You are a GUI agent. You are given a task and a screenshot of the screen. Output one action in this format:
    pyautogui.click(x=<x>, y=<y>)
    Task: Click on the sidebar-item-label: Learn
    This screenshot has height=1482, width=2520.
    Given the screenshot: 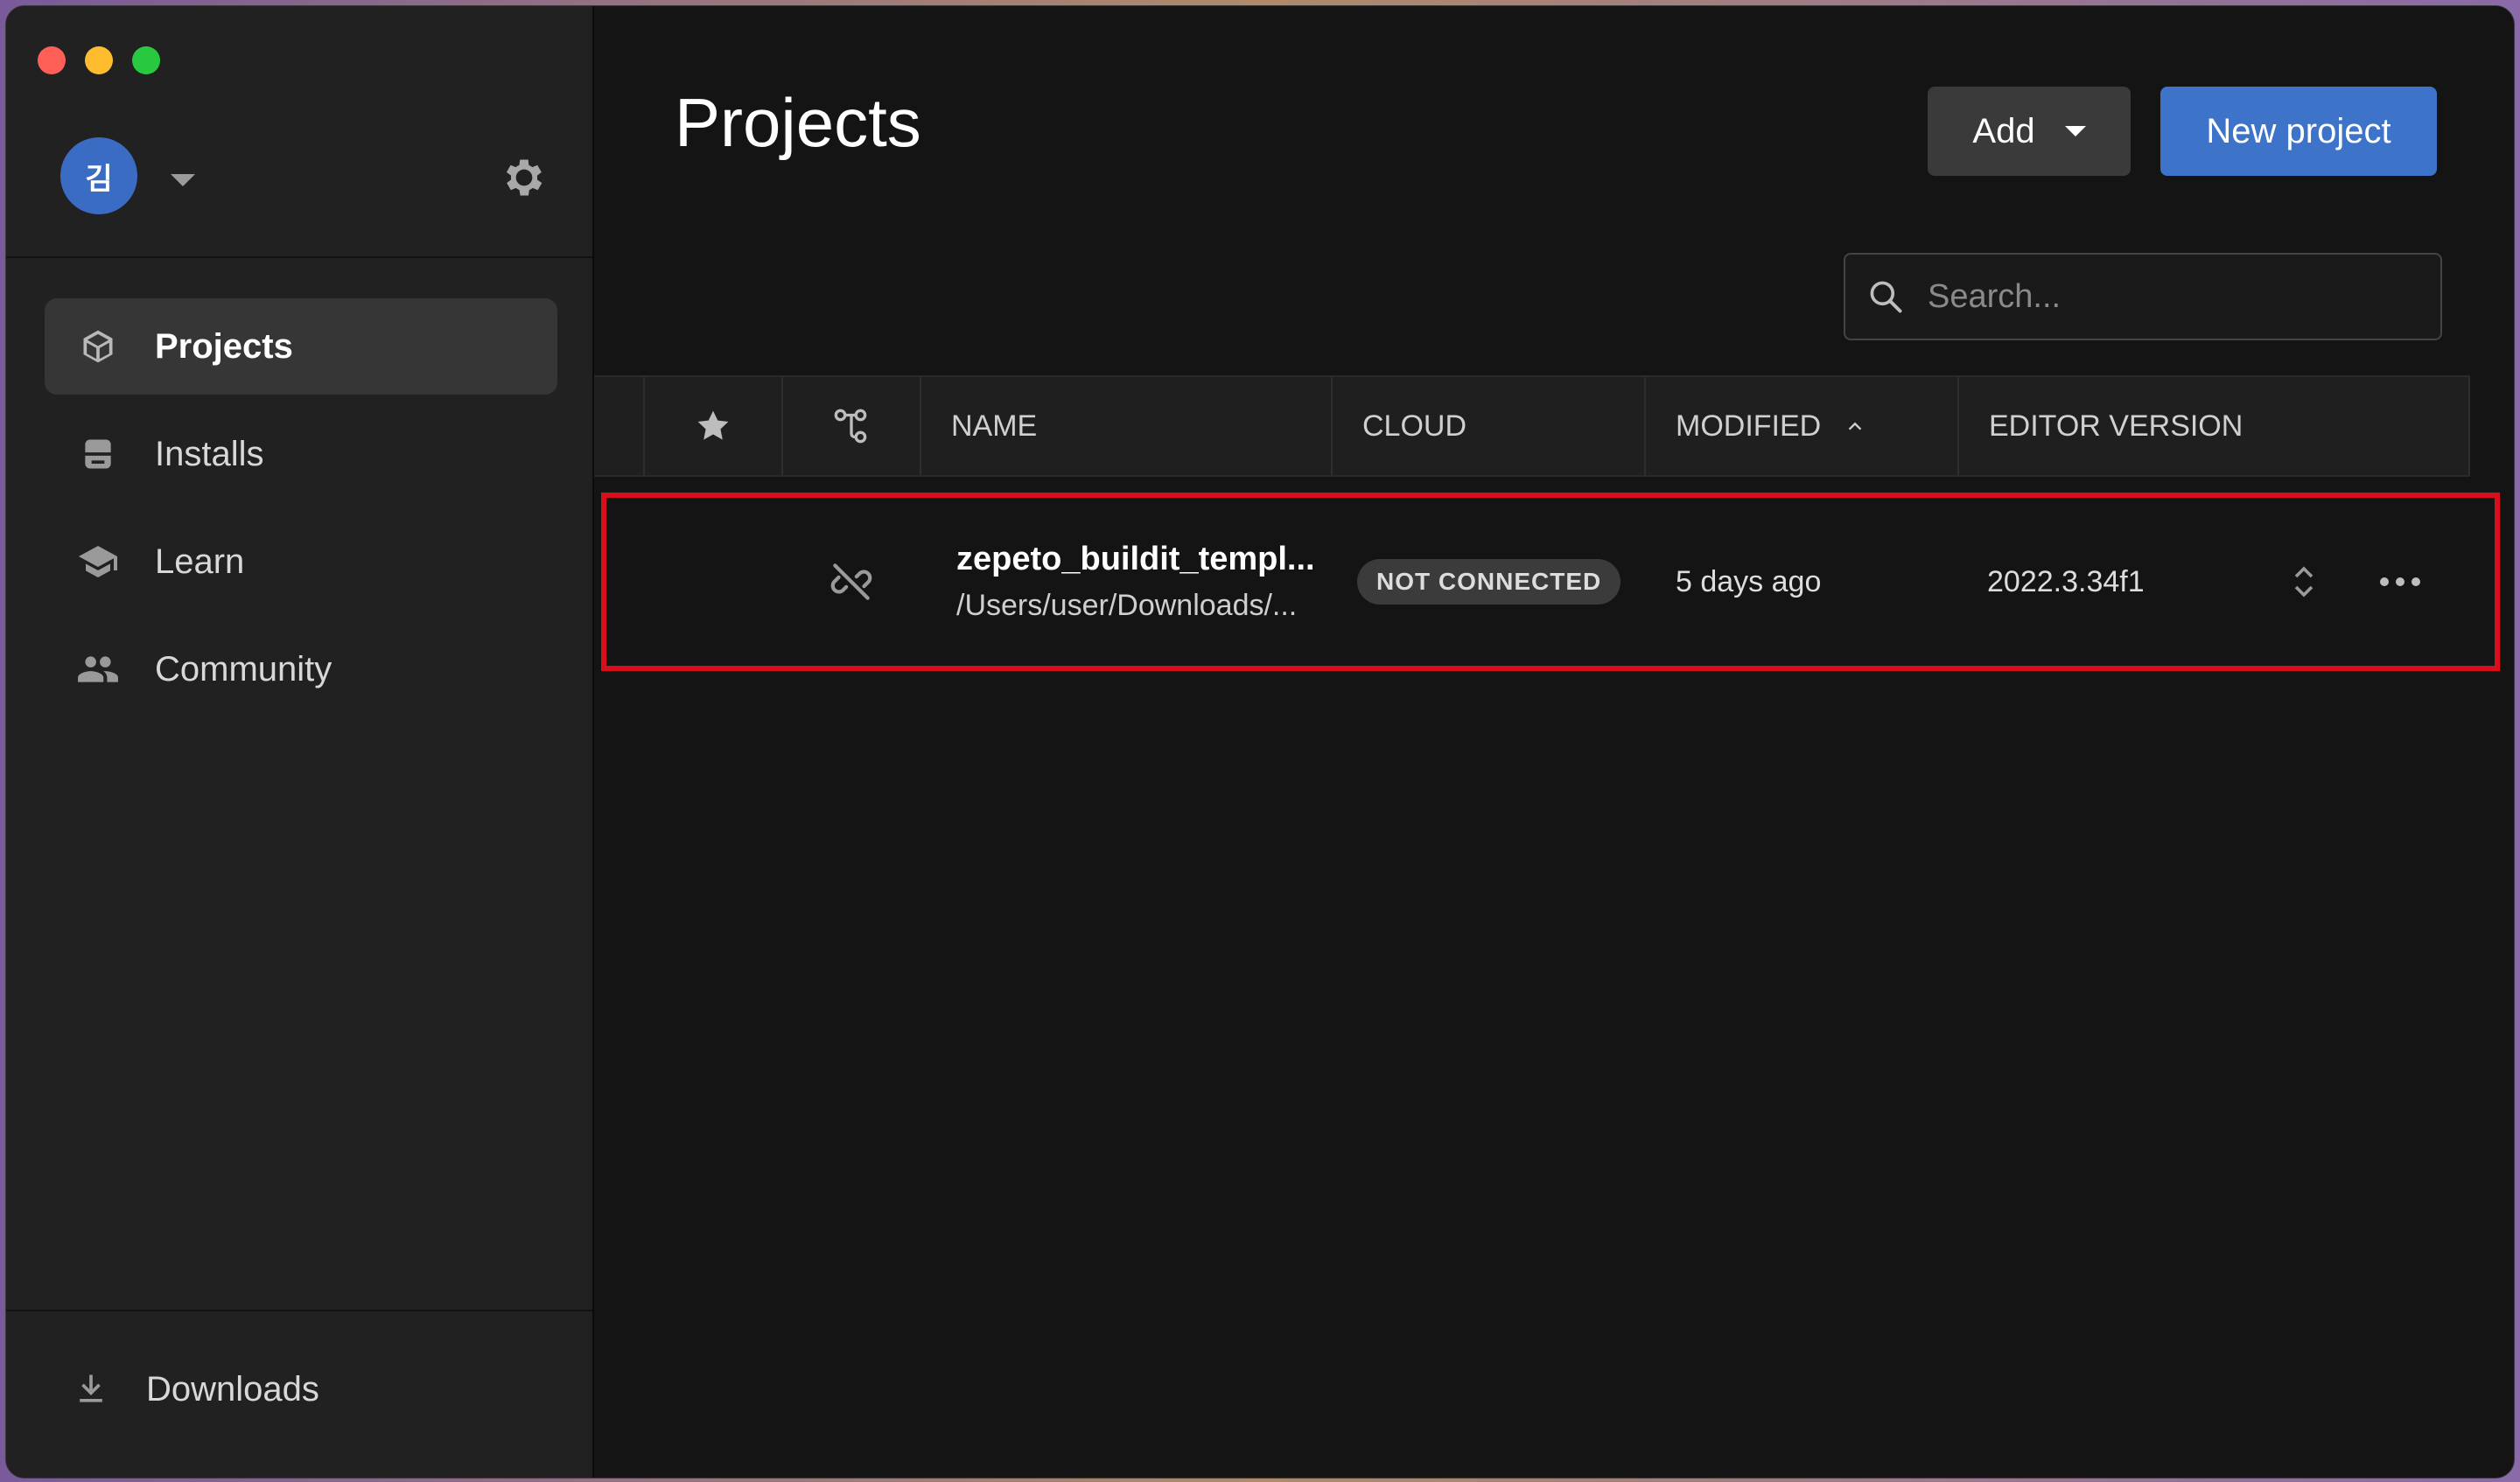 What is the action you would take?
    pyautogui.click(x=200, y=561)
    